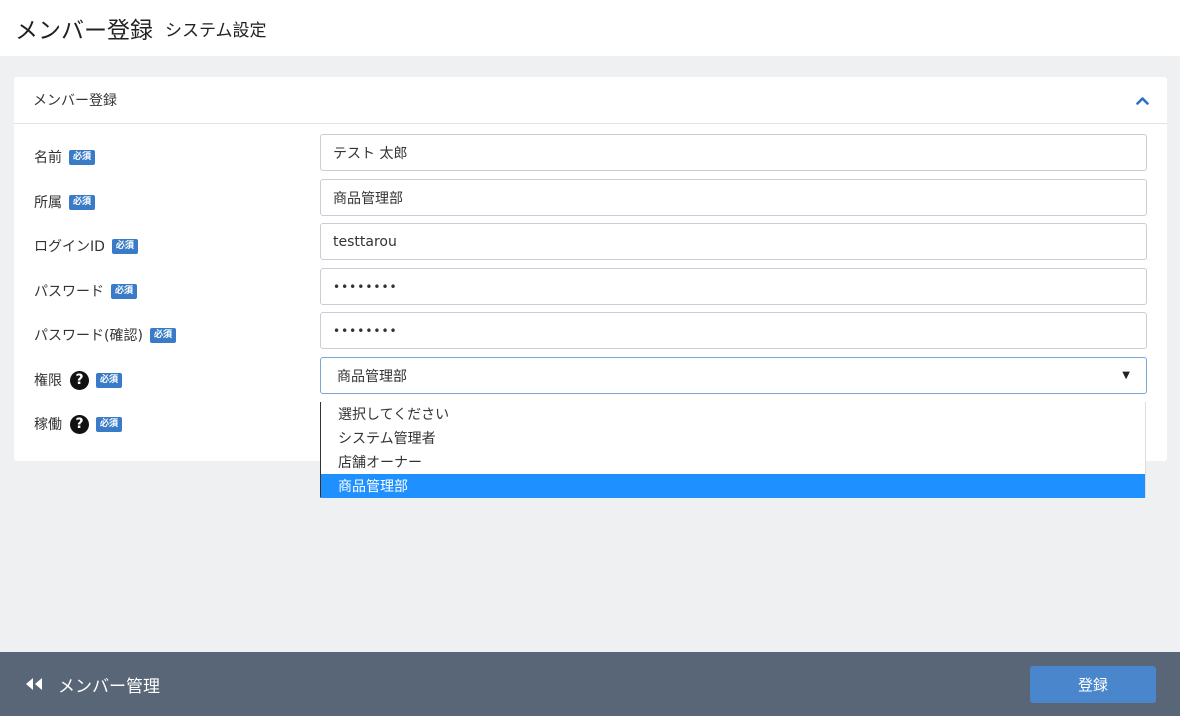 This screenshot has height=716, width=1180. What do you see at coordinates (733, 197) in the screenshot?
I see `department-input: 商品管理部` at bounding box center [733, 197].